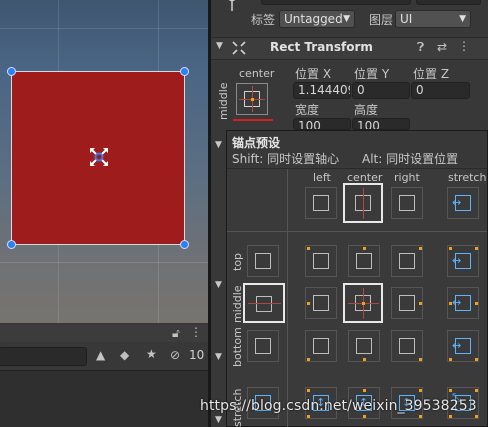 Image resolution: width=488 pixels, height=427 pixels. What do you see at coordinates (420, 47) in the screenshot?
I see `help-icon: ❓︎` at bounding box center [420, 47].